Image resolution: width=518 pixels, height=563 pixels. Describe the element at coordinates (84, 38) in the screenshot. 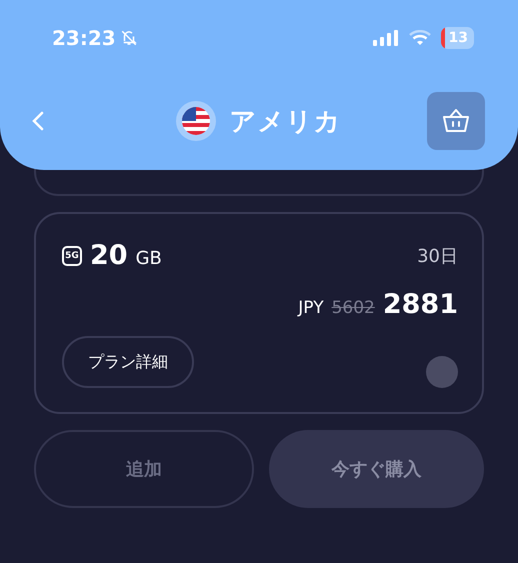

I see `status-time: 23:23` at that location.